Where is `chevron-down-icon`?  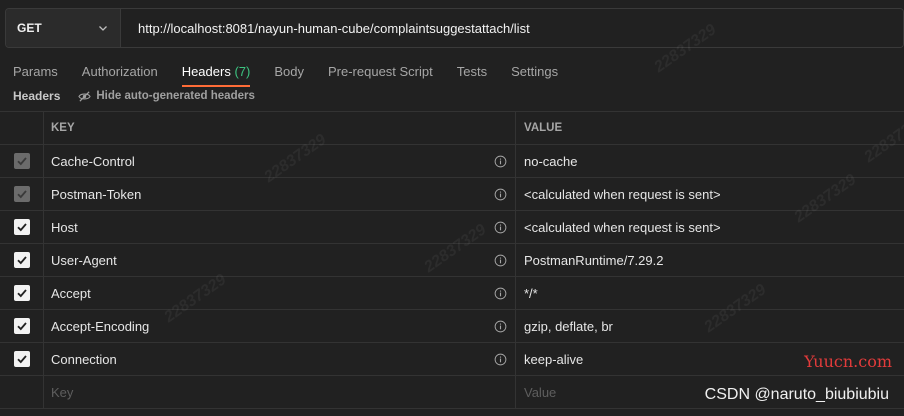
chevron-down-icon is located at coordinates (103, 28).